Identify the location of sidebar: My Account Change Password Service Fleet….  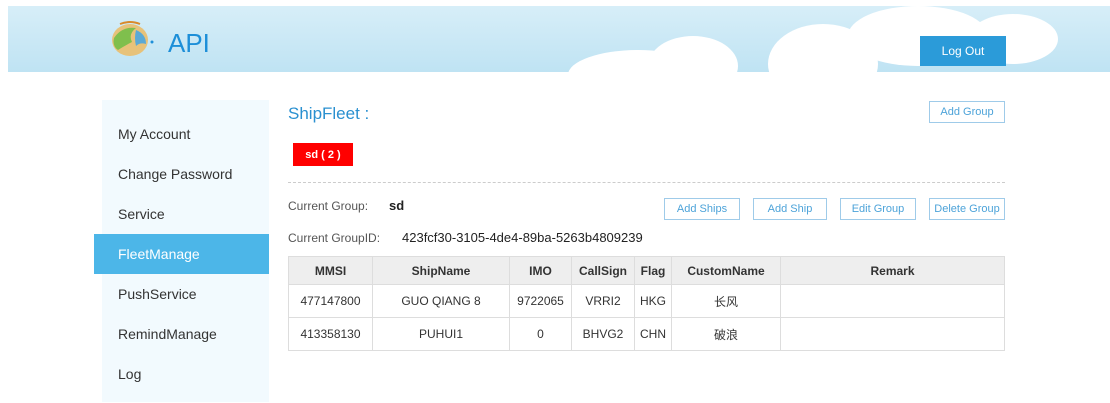
(181, 251).